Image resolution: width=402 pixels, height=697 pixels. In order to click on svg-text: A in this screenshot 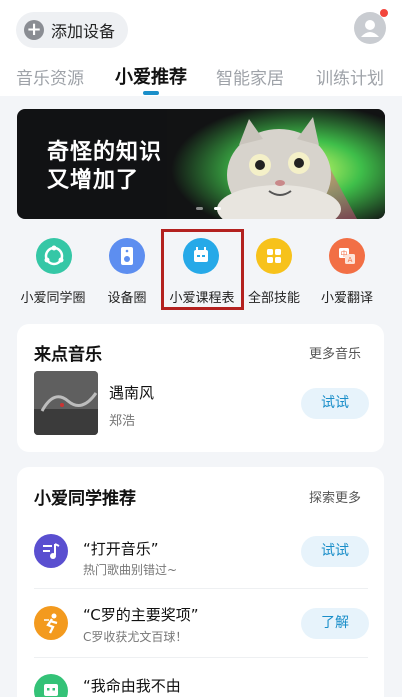, I will do `click(350, 260)`.